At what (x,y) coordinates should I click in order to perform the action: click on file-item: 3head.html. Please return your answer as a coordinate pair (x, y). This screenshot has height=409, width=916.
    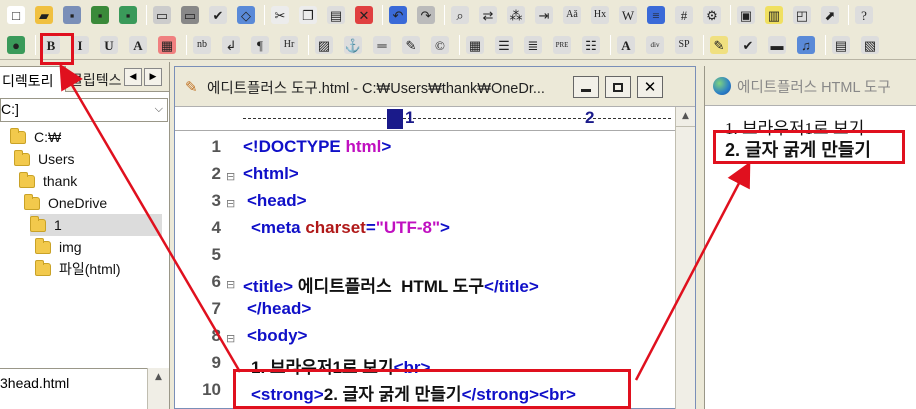
    Looking at the image, I should click on (34, 383).